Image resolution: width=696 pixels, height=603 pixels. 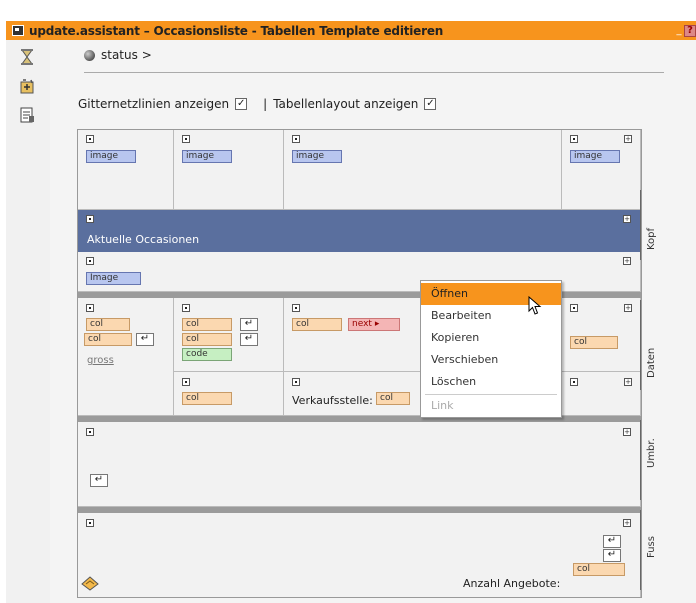 I want to click on mouse-cursor-icon, so click(x=535, y=305).